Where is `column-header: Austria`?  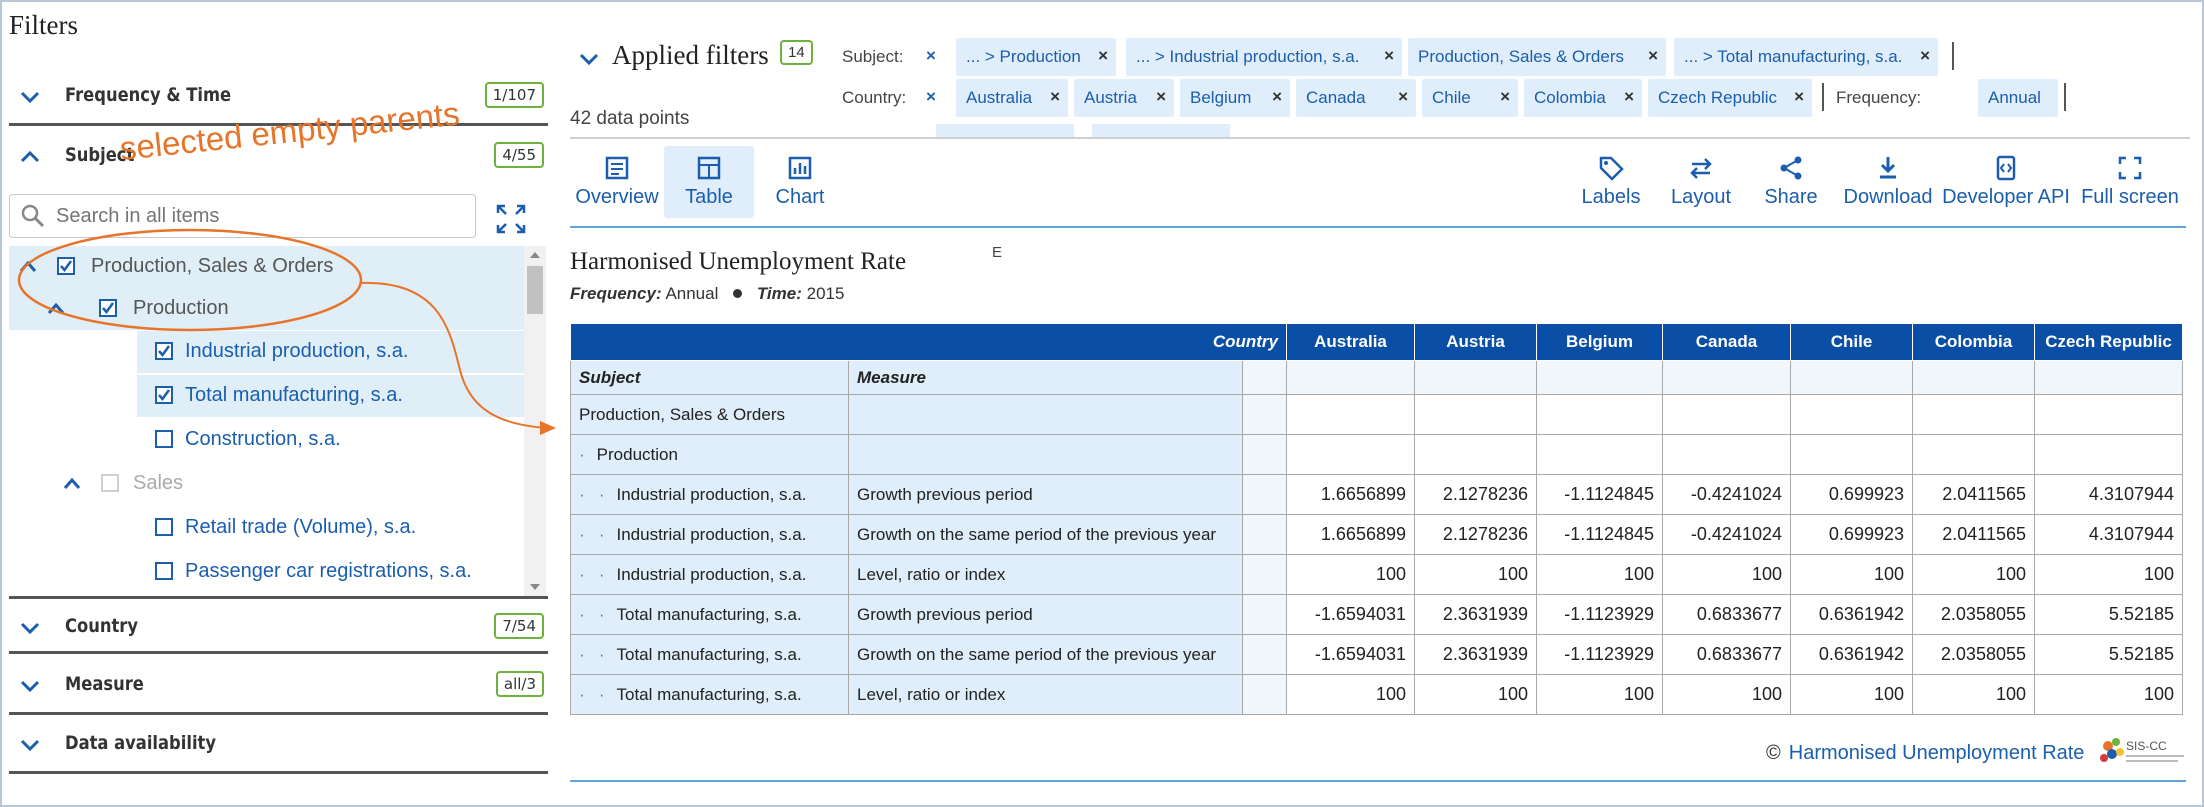 column-header: Austria is located at coordinates (1475, 342).